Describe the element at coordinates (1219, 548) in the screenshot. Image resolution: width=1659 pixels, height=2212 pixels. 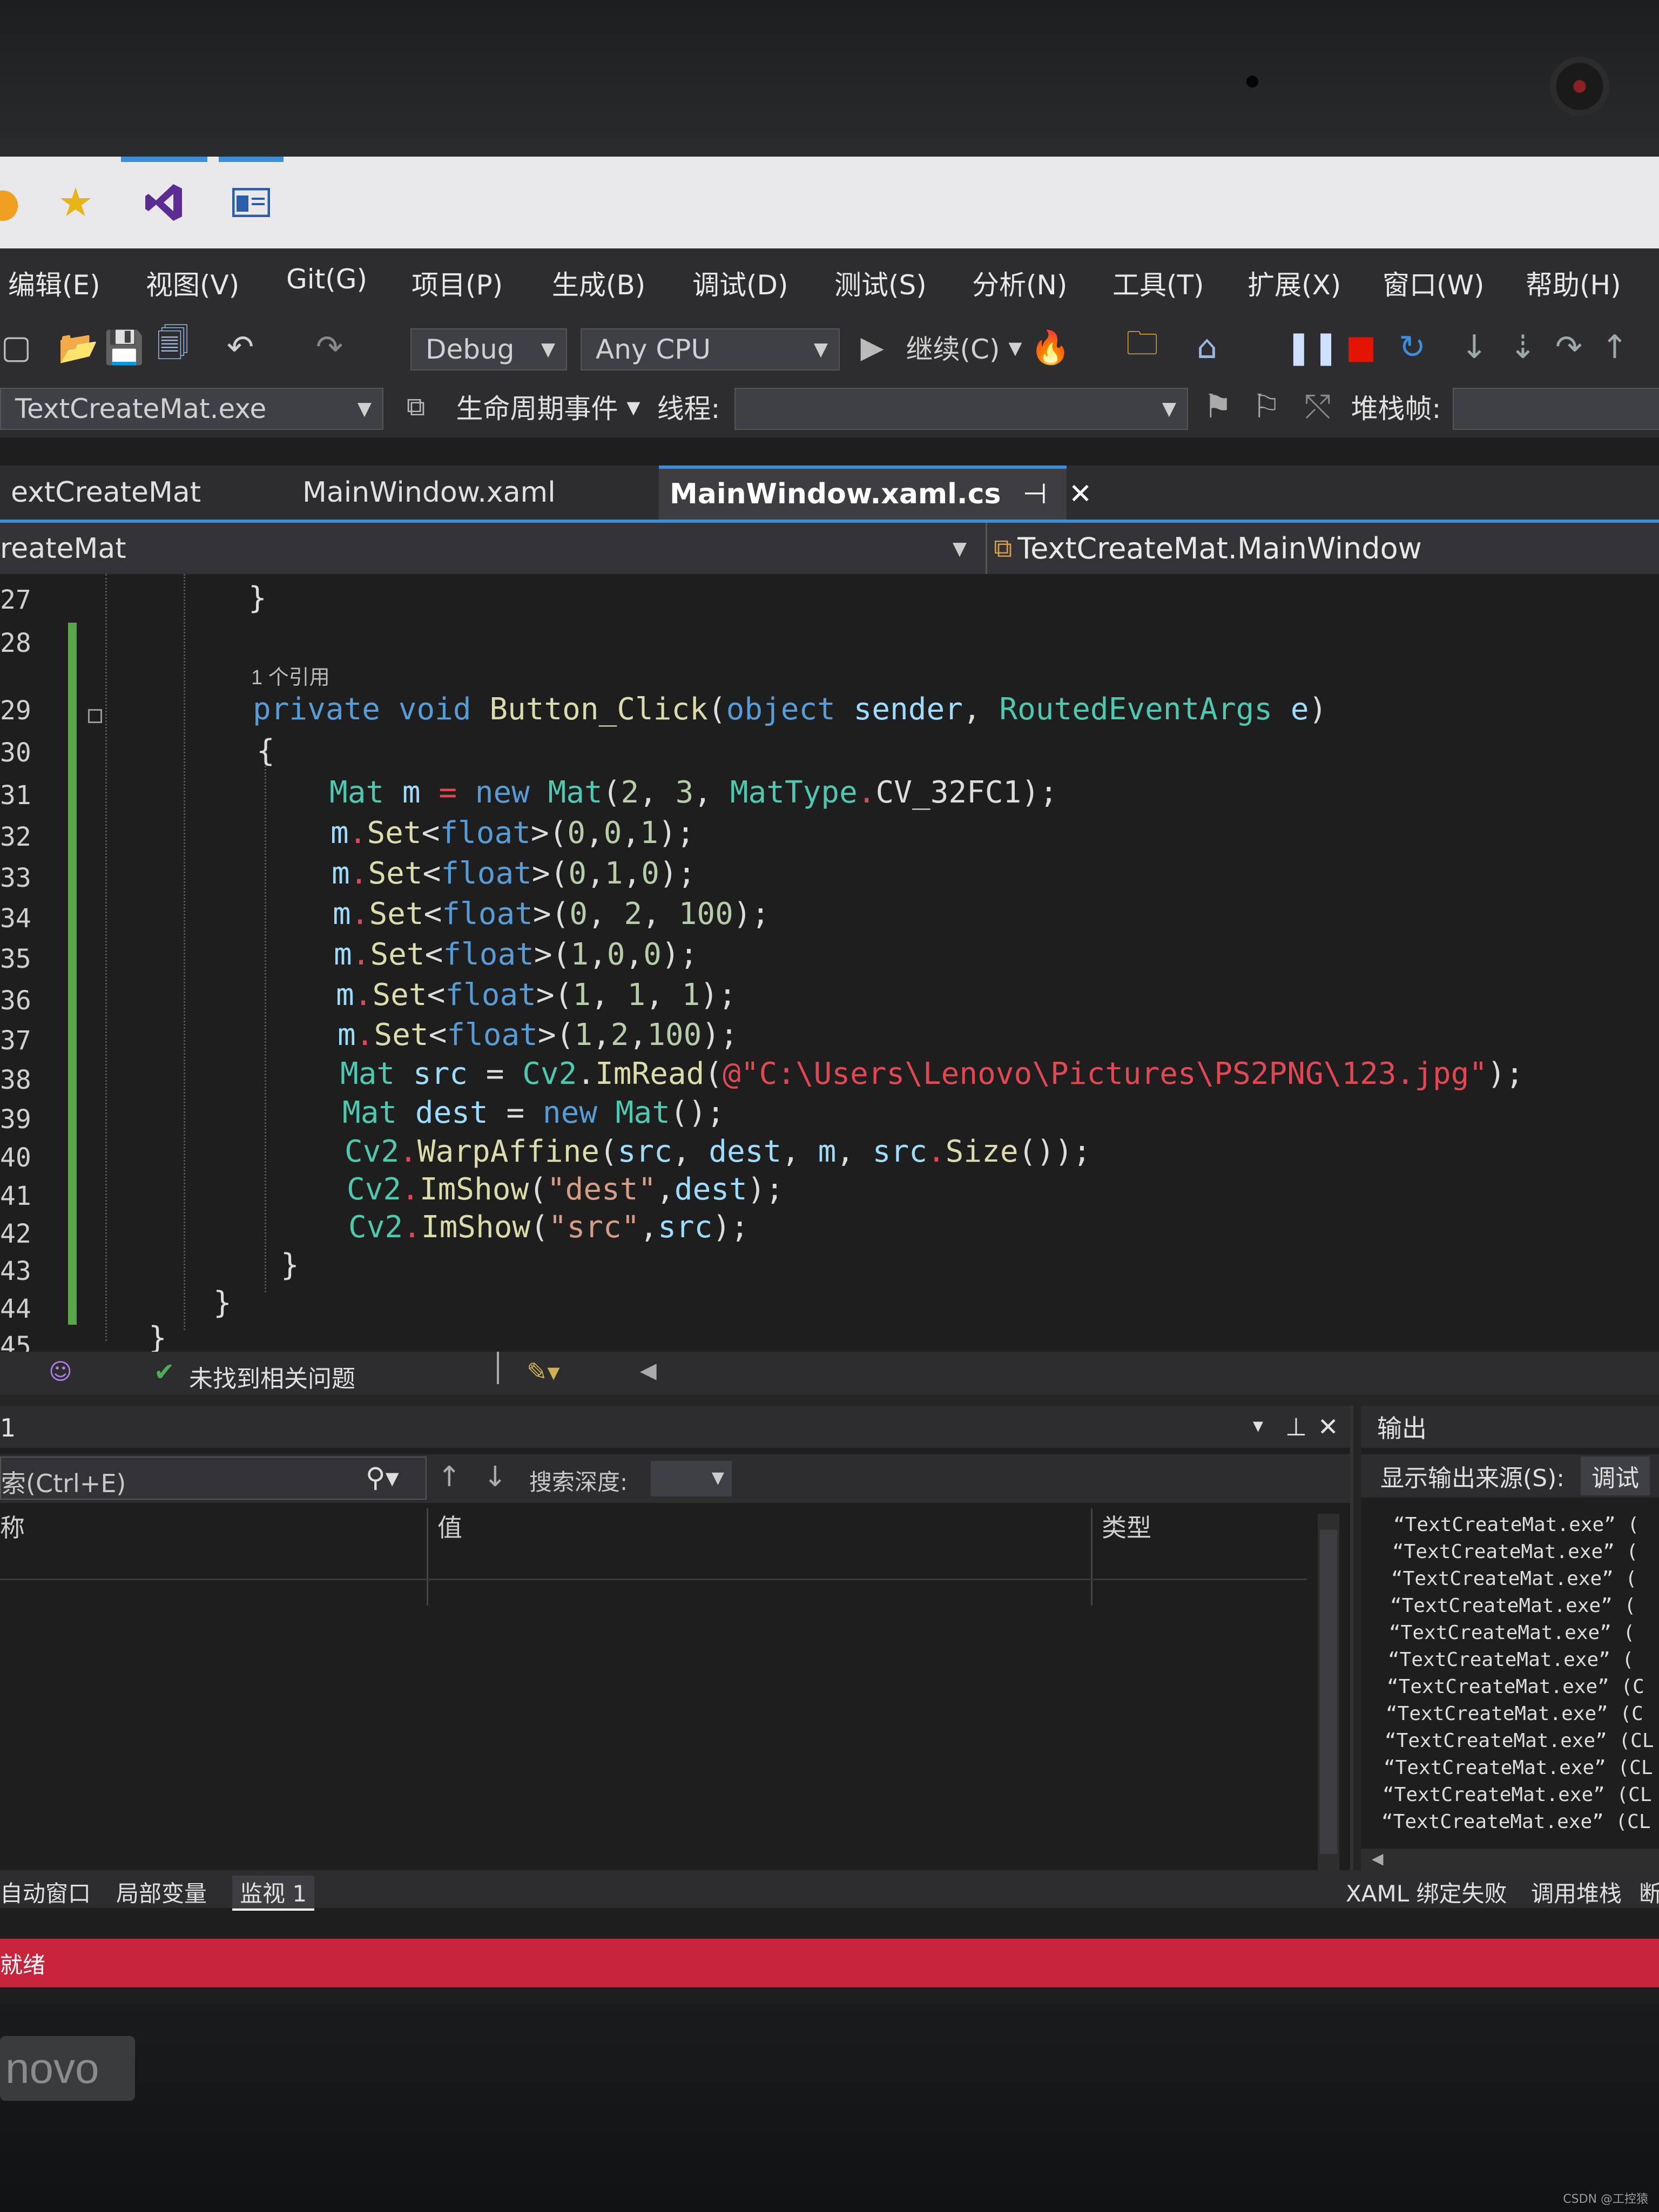
I see `class-name: TextCreateMat.MainWindow` at that location.